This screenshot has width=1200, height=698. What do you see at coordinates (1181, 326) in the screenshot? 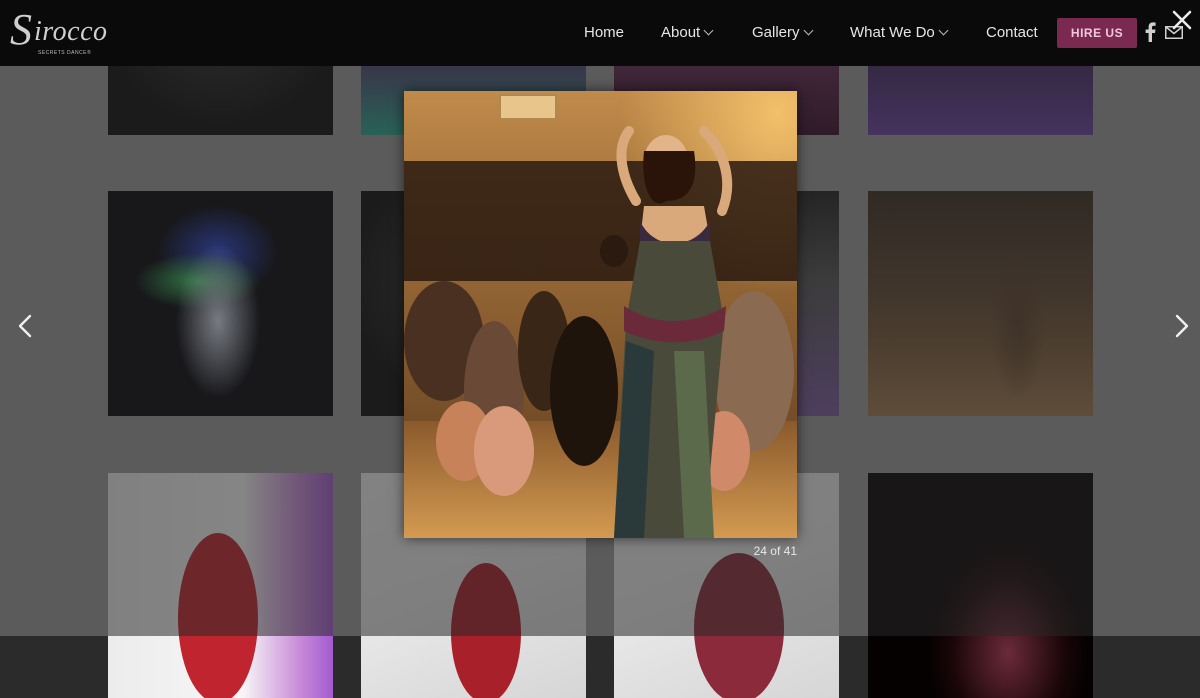
I see `chevron-right-icon` at bounding box center [1181, 326].